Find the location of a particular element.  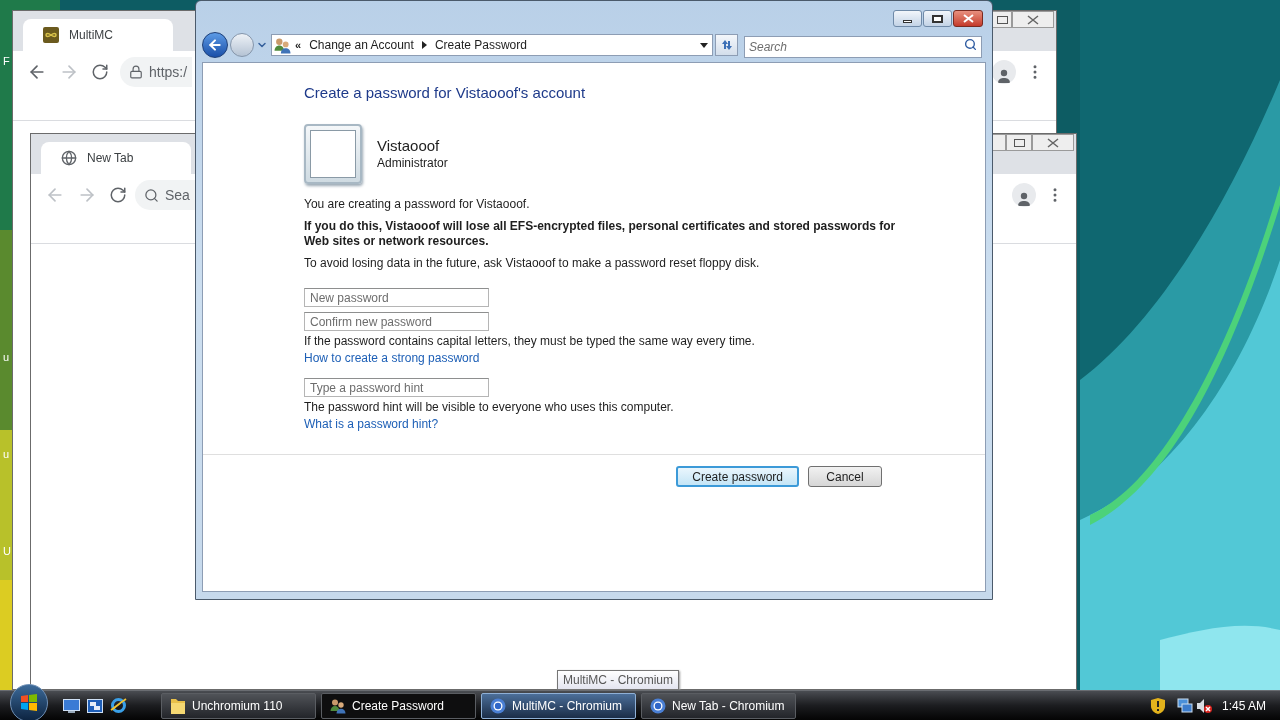

globe-icon is located at coordinates (69, 158).